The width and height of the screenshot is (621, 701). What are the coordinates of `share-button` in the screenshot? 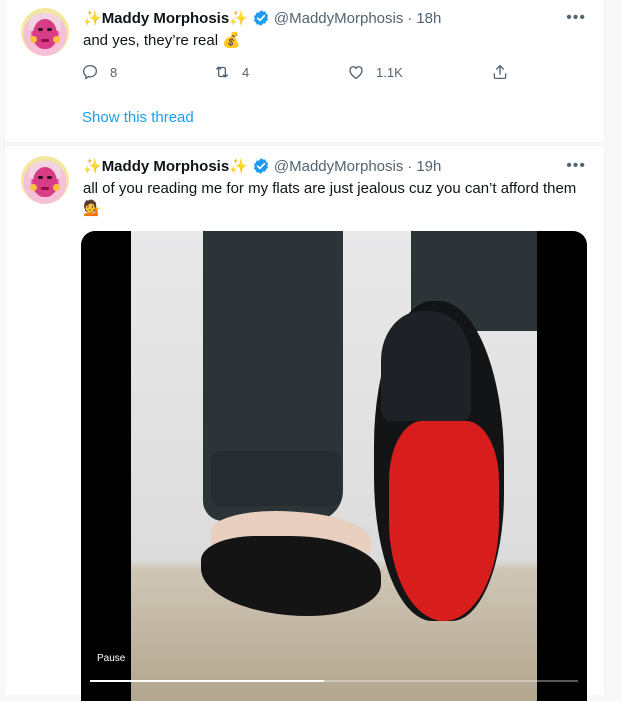 It's located at (505, 72).